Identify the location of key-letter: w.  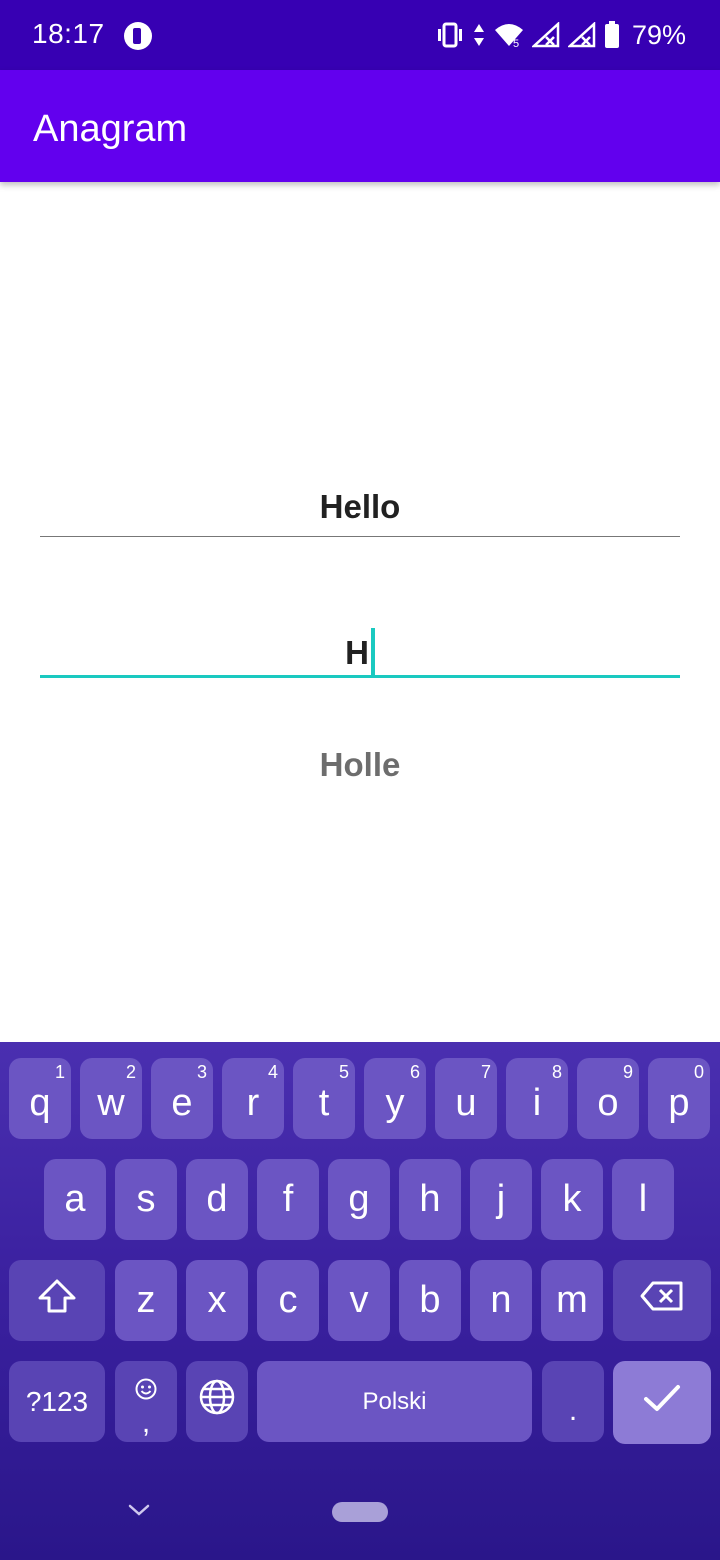
(111, 1103).